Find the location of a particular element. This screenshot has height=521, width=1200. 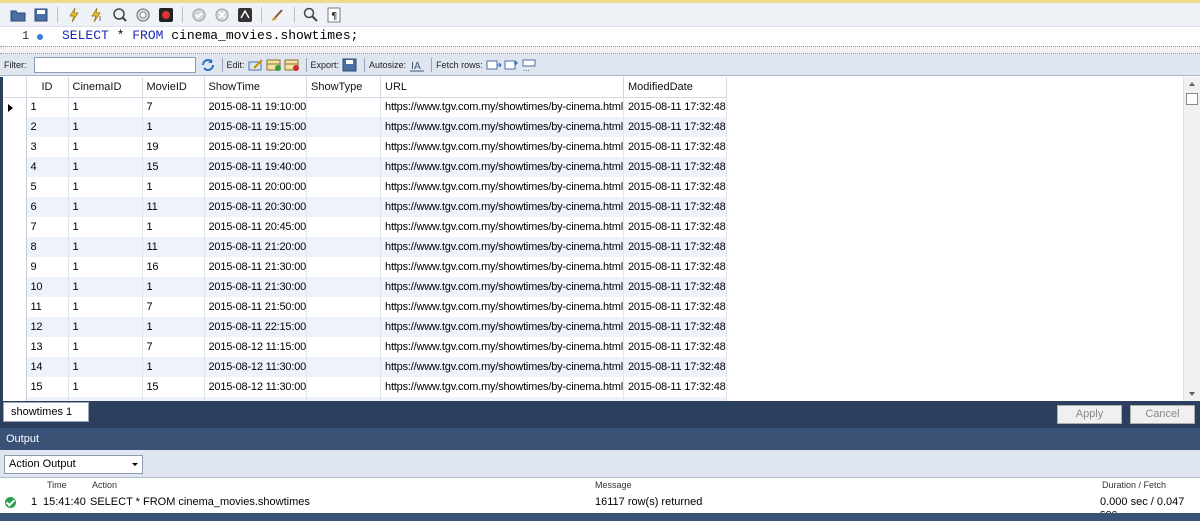

output-header-message: Message is located at coordinates (613, 485).